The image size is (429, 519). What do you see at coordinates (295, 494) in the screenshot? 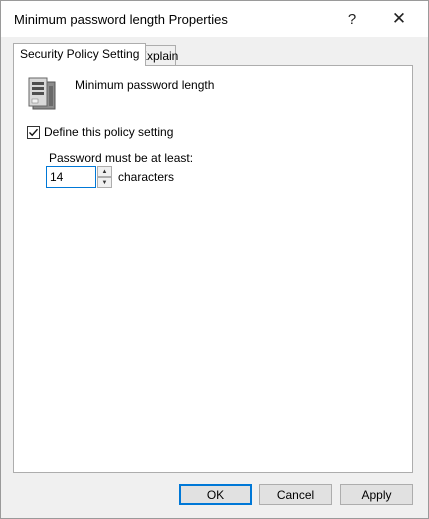
I see `cancel-button: Cancel` at bounding box center [295, 494].